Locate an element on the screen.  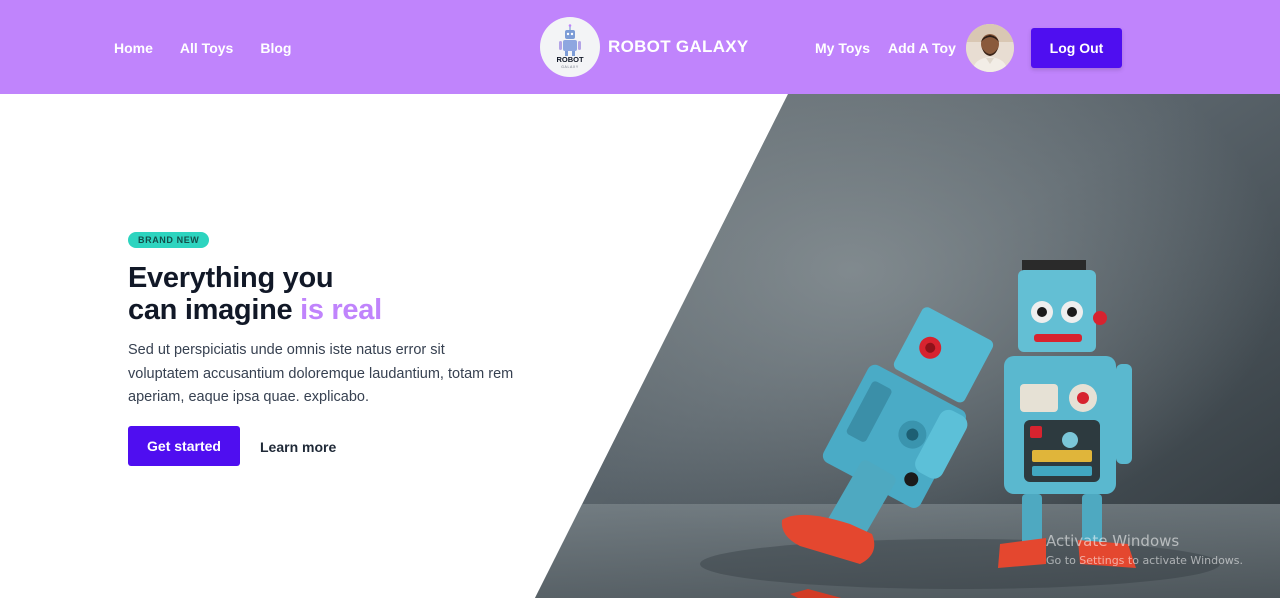
logo-text: ROBOT is located at coordinates (570, 59).